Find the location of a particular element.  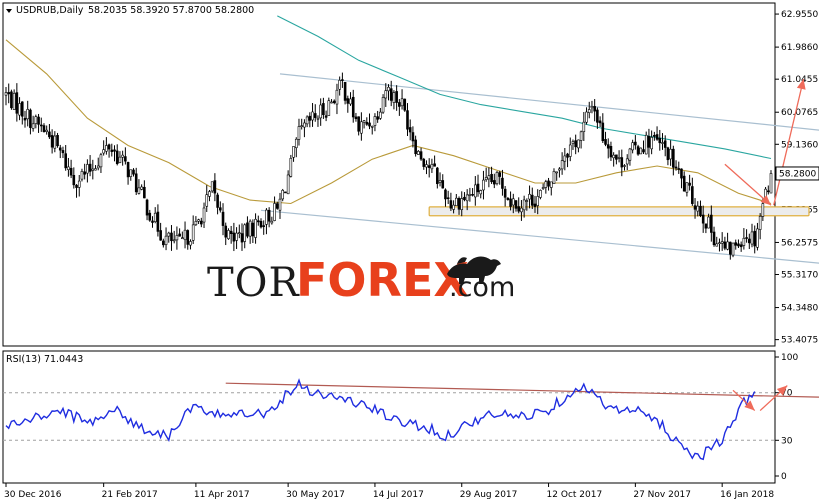

price-tick-label: 61.9860 is located at coordinates (799, 48).